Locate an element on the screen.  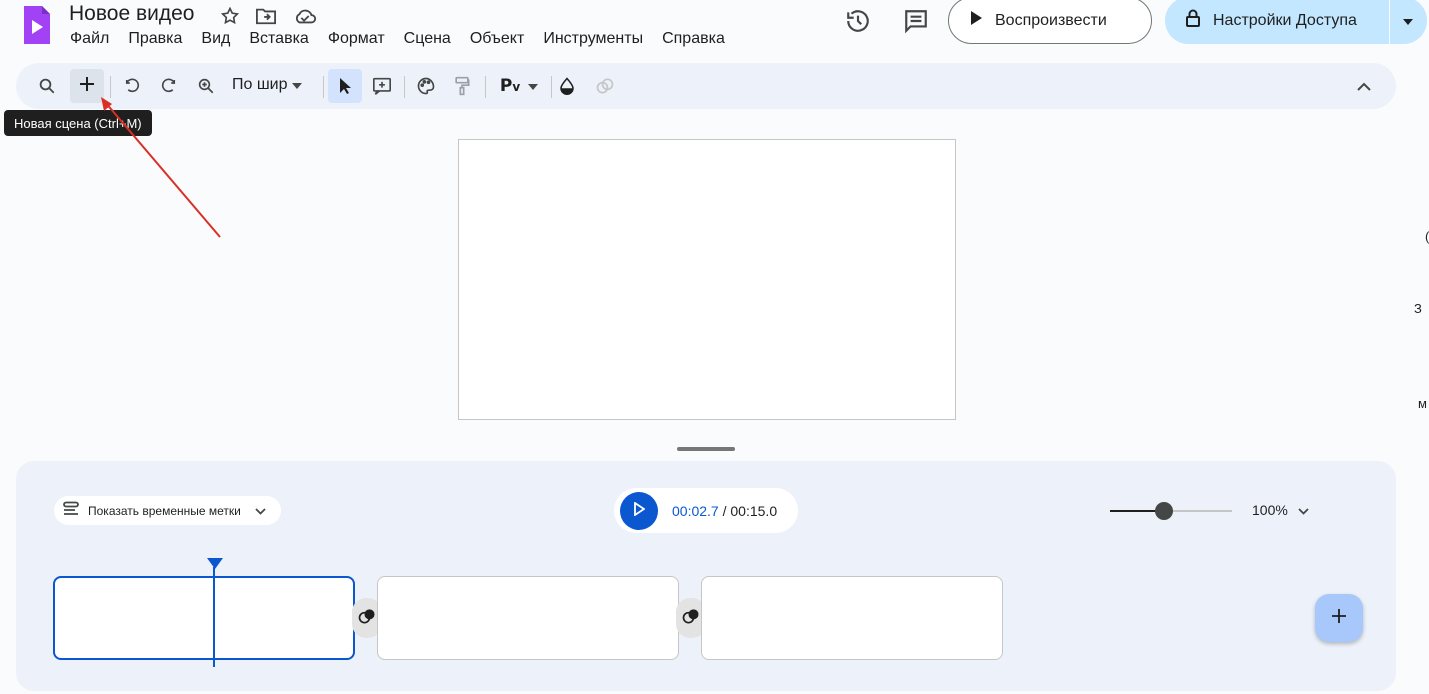
share-main: Настройки Доступа is located at coordinates (1277, 22).